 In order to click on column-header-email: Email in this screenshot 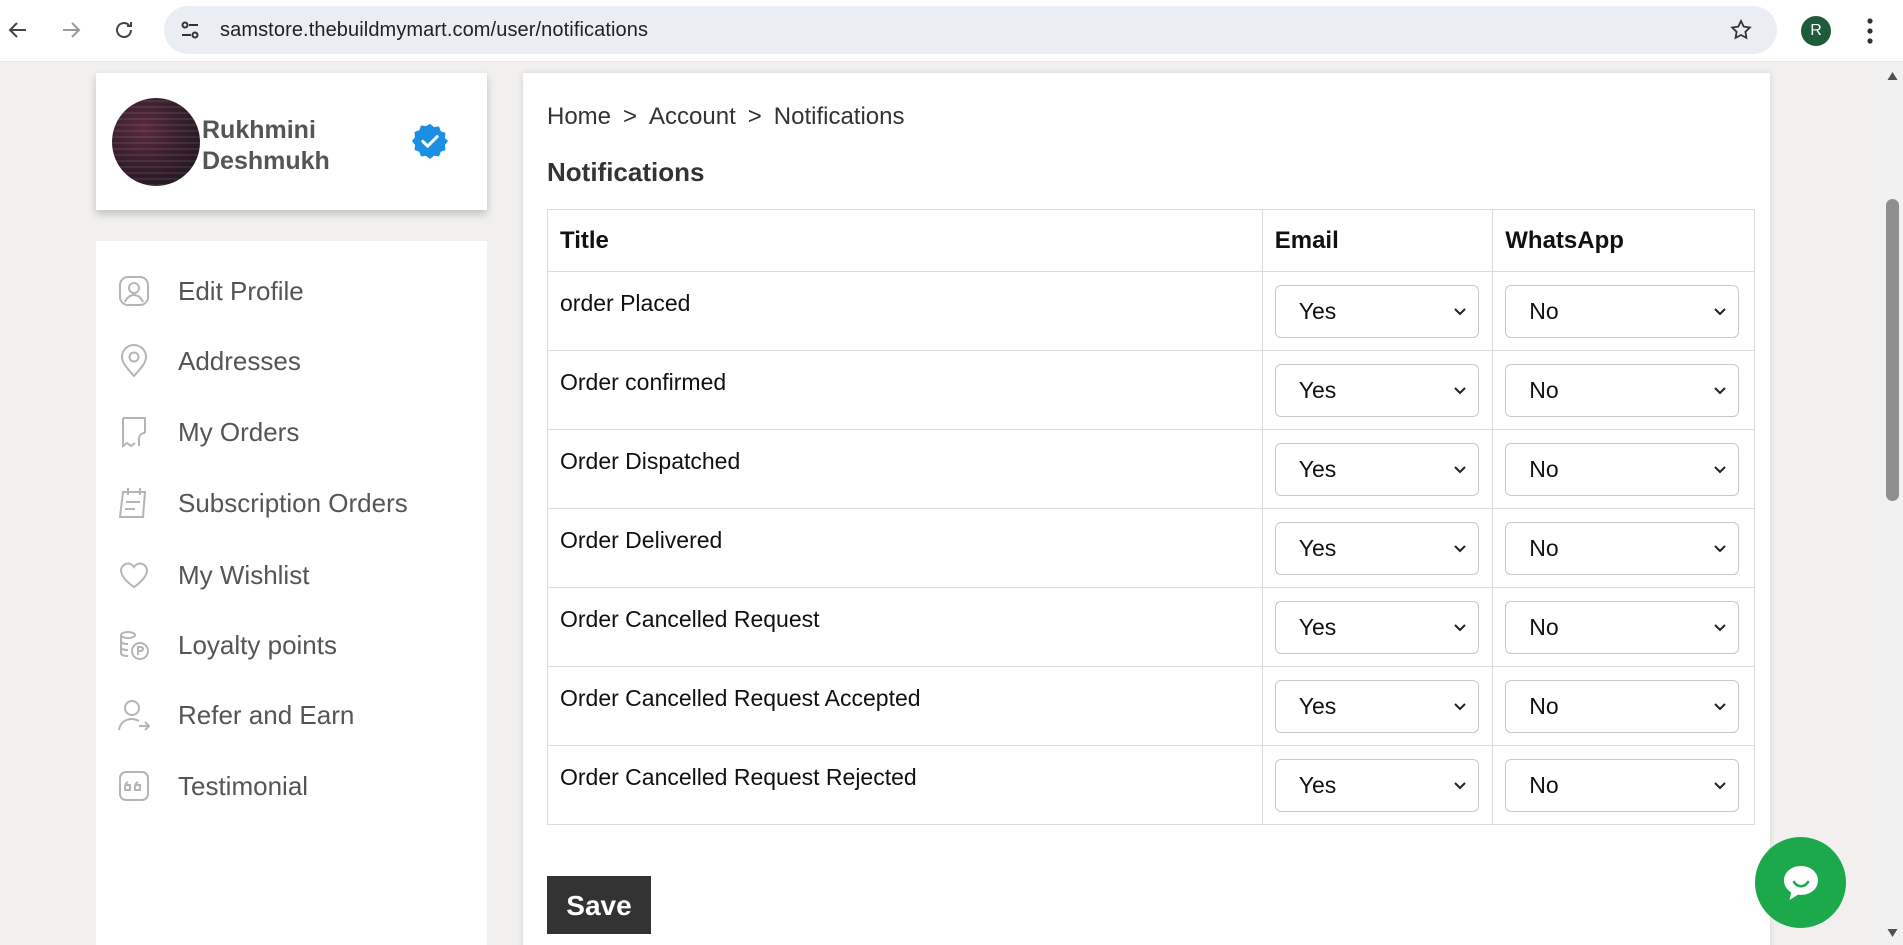, I will do `click(1377, 240)`.